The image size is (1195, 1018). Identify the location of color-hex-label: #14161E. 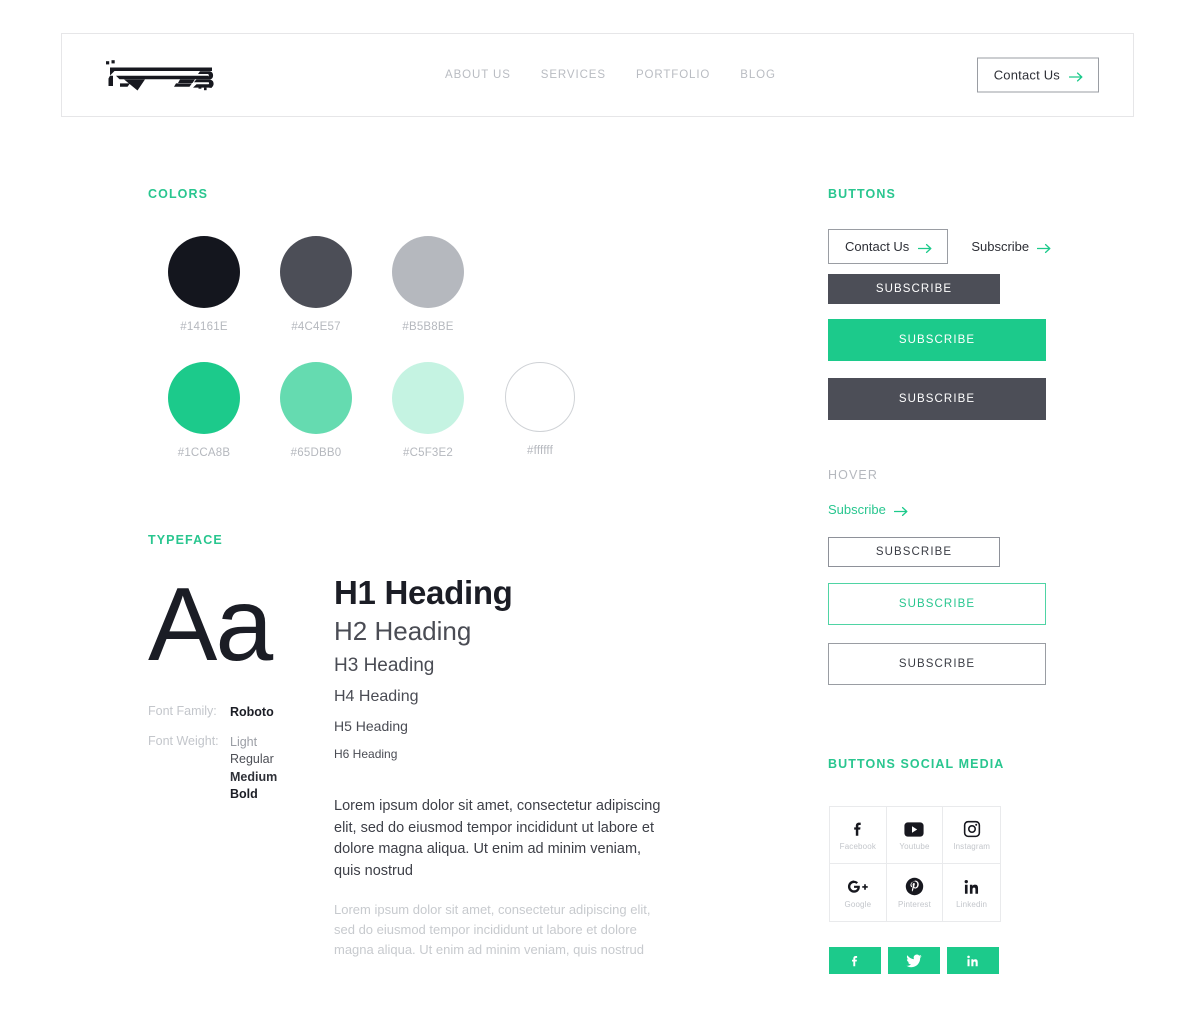
(204, 327).